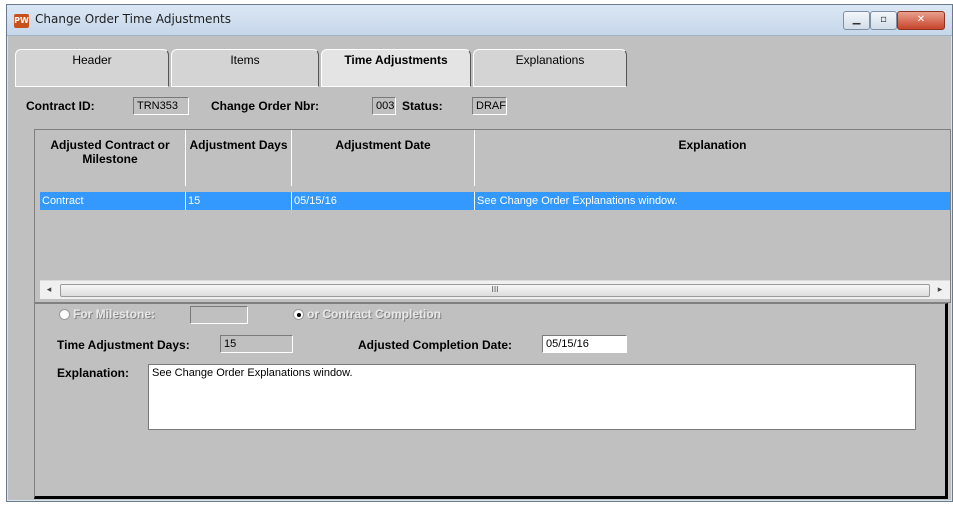 The width and height of the screenshot is (953, 506). Describe the element at coordinates (239, 158) in the screenshot. I see `column-header-days: Adjustment Days` at that location.